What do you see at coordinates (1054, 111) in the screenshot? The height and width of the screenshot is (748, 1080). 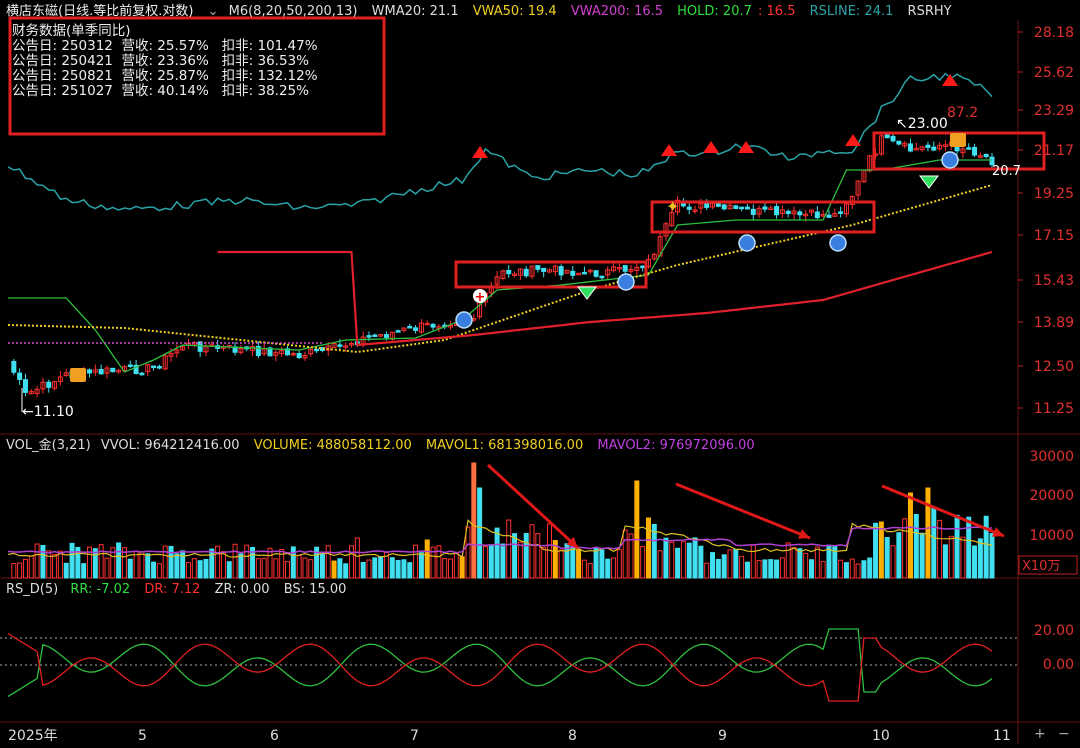 I see `price-tick-label: 23.29` at bounding box center [1054, 111].